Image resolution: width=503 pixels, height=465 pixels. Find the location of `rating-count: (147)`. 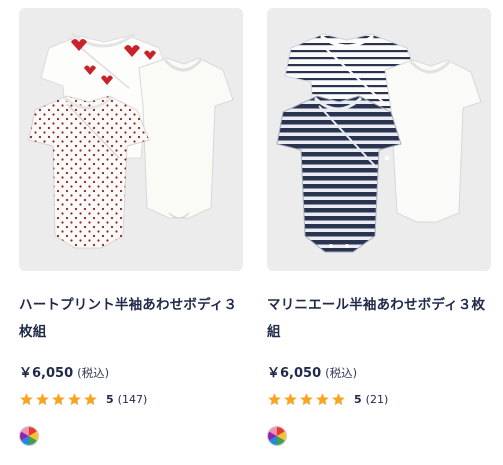

rating-count: (147) is located at coordinates (132, 399).